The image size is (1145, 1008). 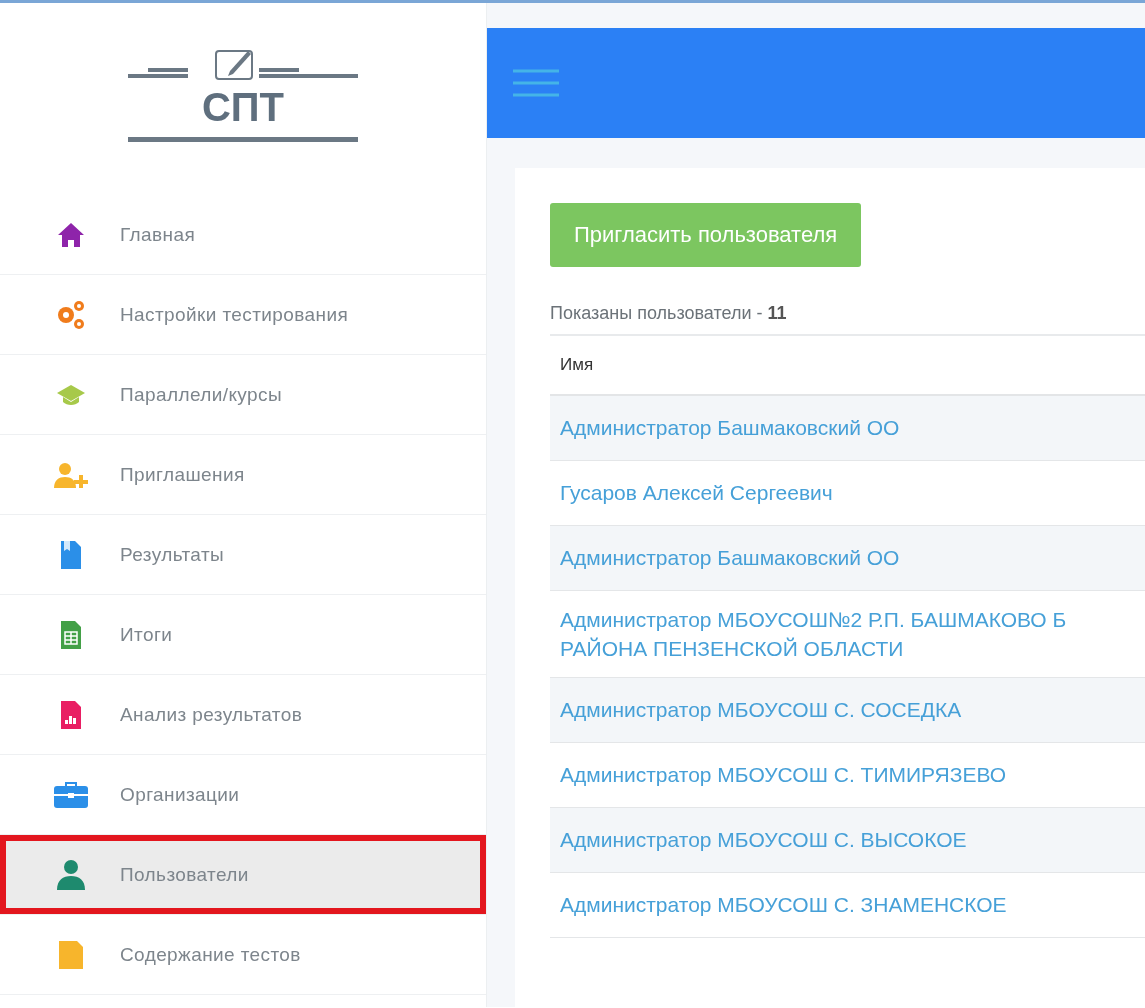 What do you see at coordinates (243, 554) in the screenshot?
I see `sidebar-item: Результаты` at bounding box center [243, 554].